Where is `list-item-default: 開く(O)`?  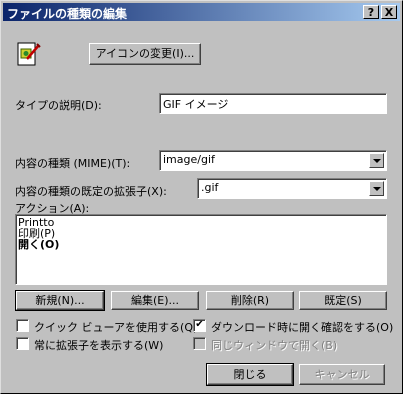 list-item-default: 開く(O) is located at coordinates (201, 244).